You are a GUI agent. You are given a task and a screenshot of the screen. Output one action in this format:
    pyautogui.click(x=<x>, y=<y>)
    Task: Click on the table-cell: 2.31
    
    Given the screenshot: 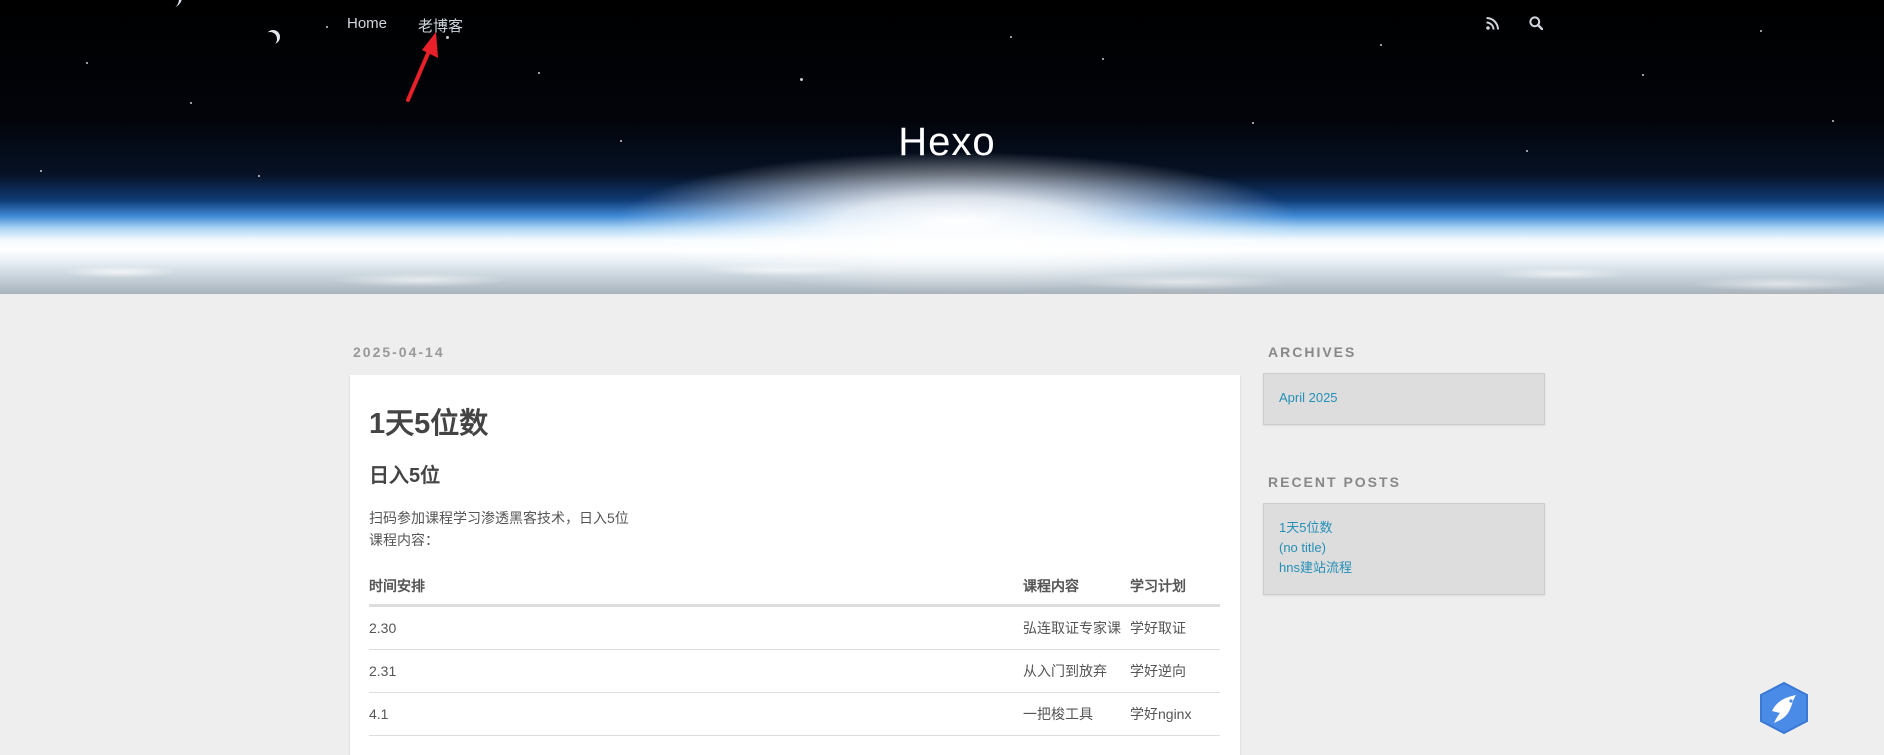 What is the action you would take?
    pyautogui.click(x=696, y=671)
    